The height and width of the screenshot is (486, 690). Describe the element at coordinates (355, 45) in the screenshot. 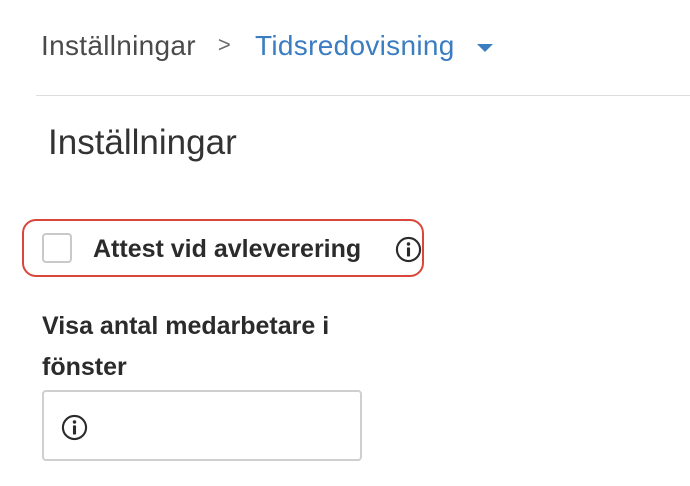

I see `module-dropdown-label: Tidsredovisning` at that location.